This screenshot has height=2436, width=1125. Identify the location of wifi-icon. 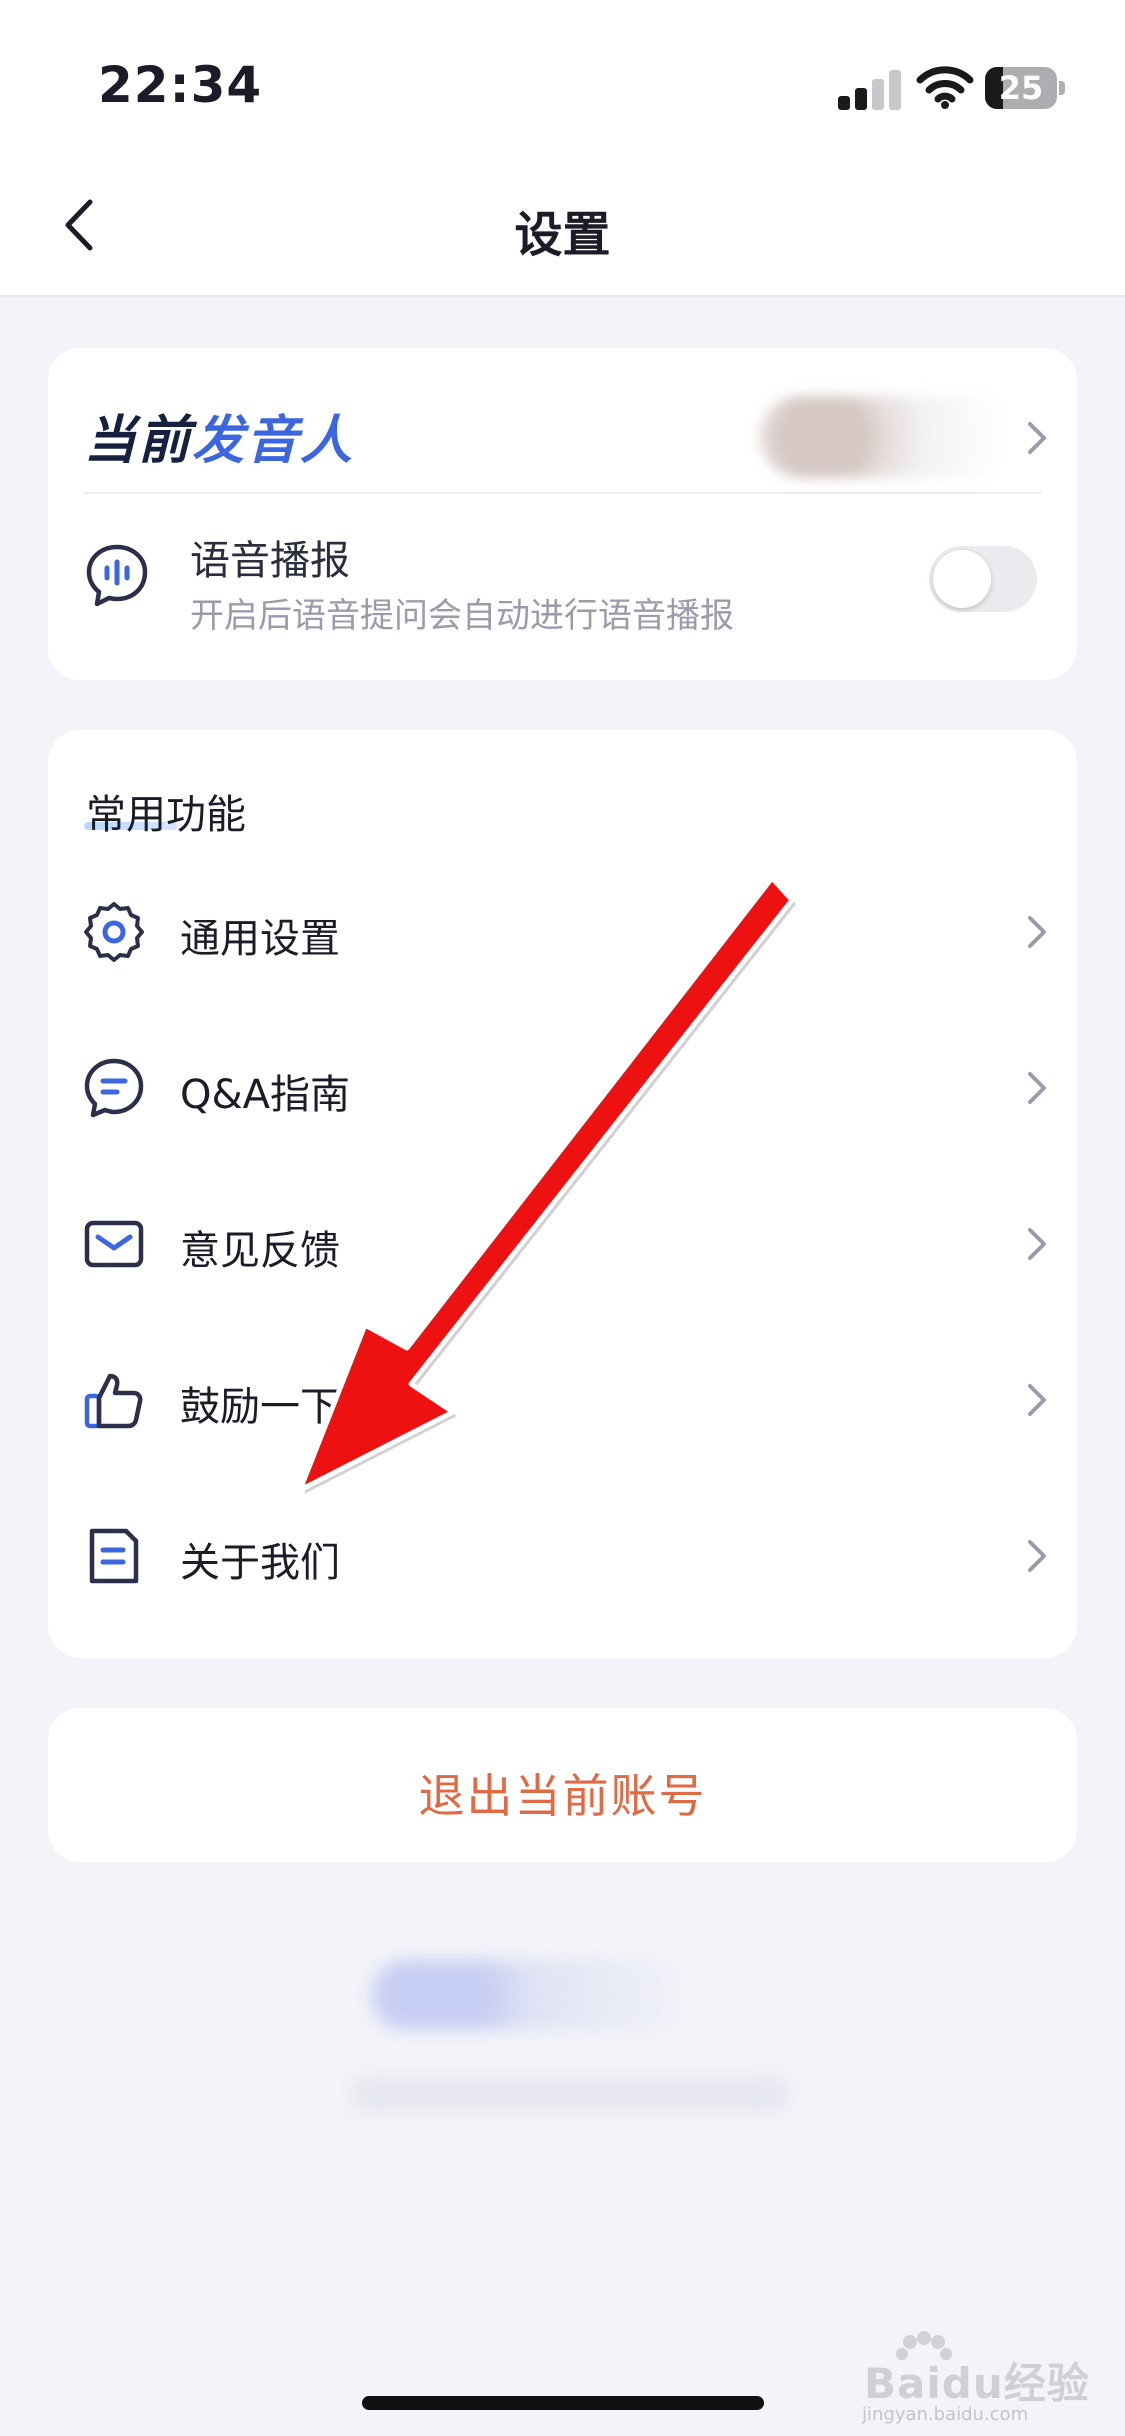
(945, 87).